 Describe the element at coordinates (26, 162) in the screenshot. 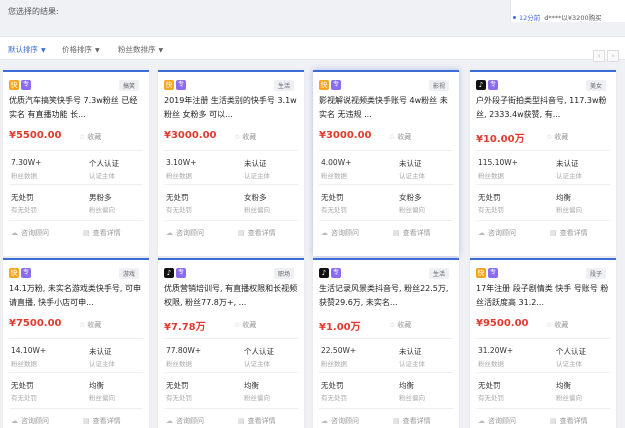

I see `fans-value: 7.30W+` at that location.